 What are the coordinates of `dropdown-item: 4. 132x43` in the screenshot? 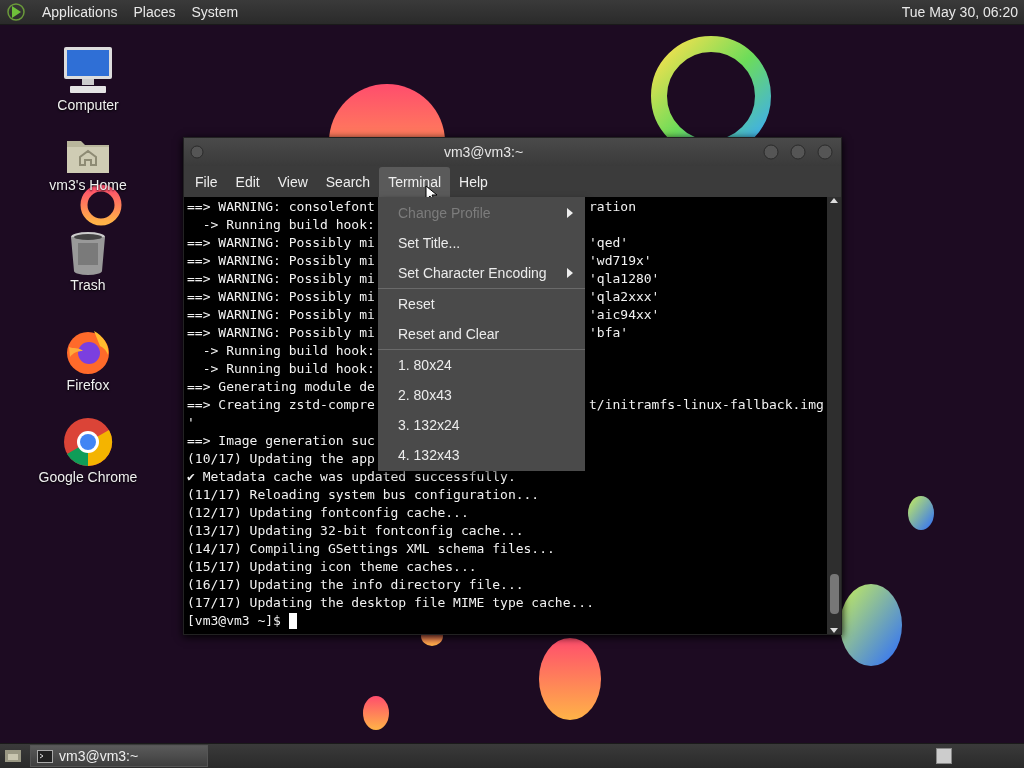 It's located at (481, 455).